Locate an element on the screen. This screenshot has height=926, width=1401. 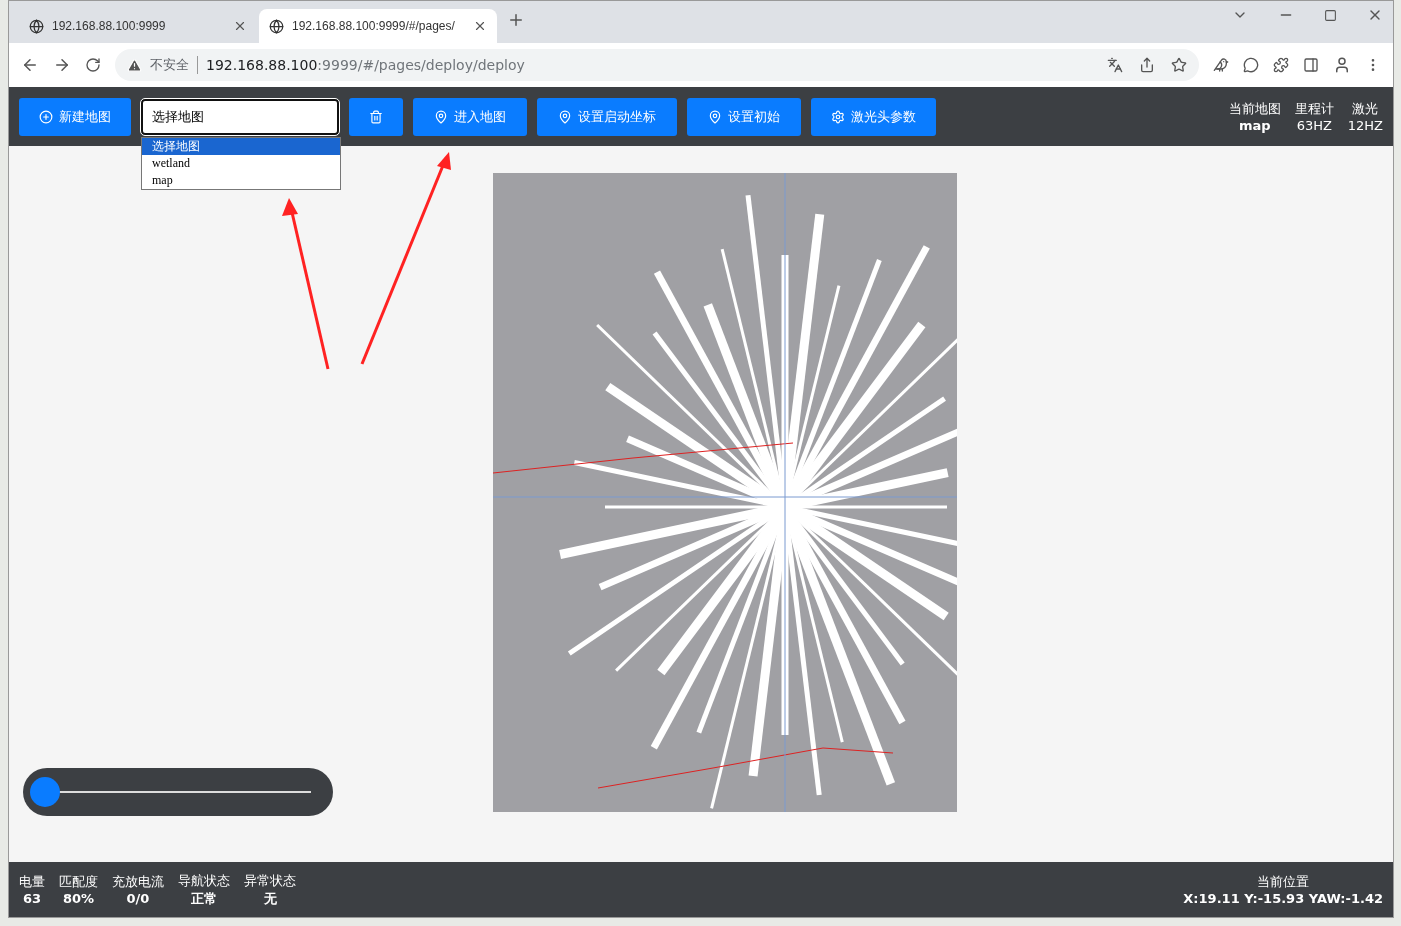
back-icon is located at coordinates (30, 65).